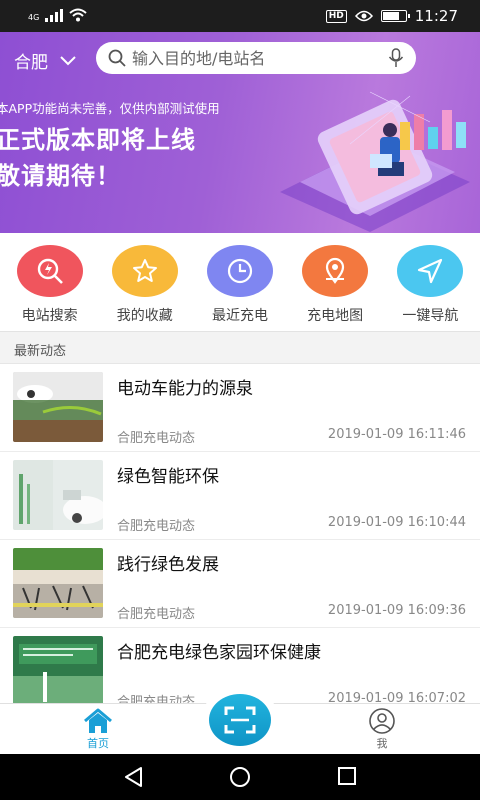  What do you see at coordinates (219, 653) in the screenshot?
I see `news-title: 合肥充电绿色家园环保健康` at bounding box center [219, 653].